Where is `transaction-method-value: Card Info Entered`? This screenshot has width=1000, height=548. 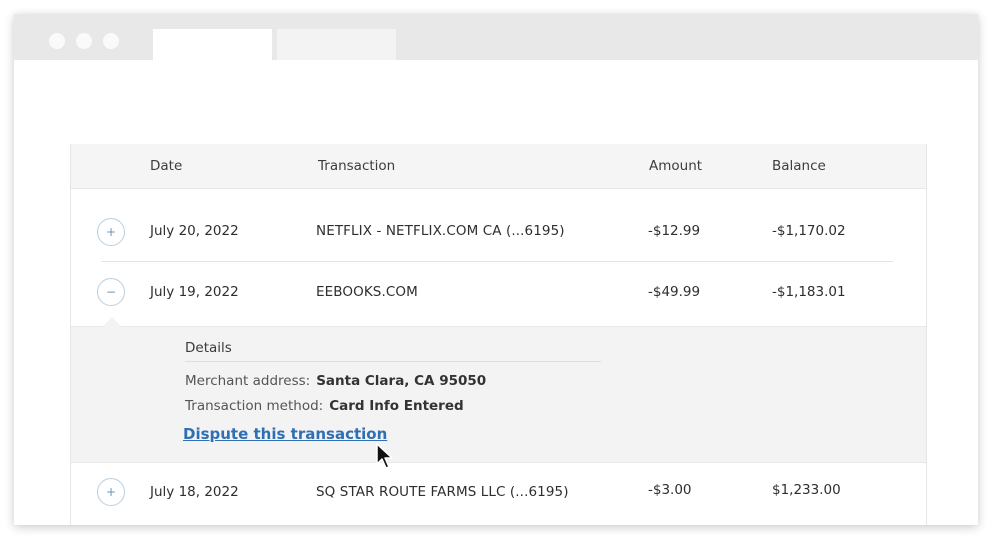
transaction-method-value: Card Info Entered is located at coordinates (396, 406).